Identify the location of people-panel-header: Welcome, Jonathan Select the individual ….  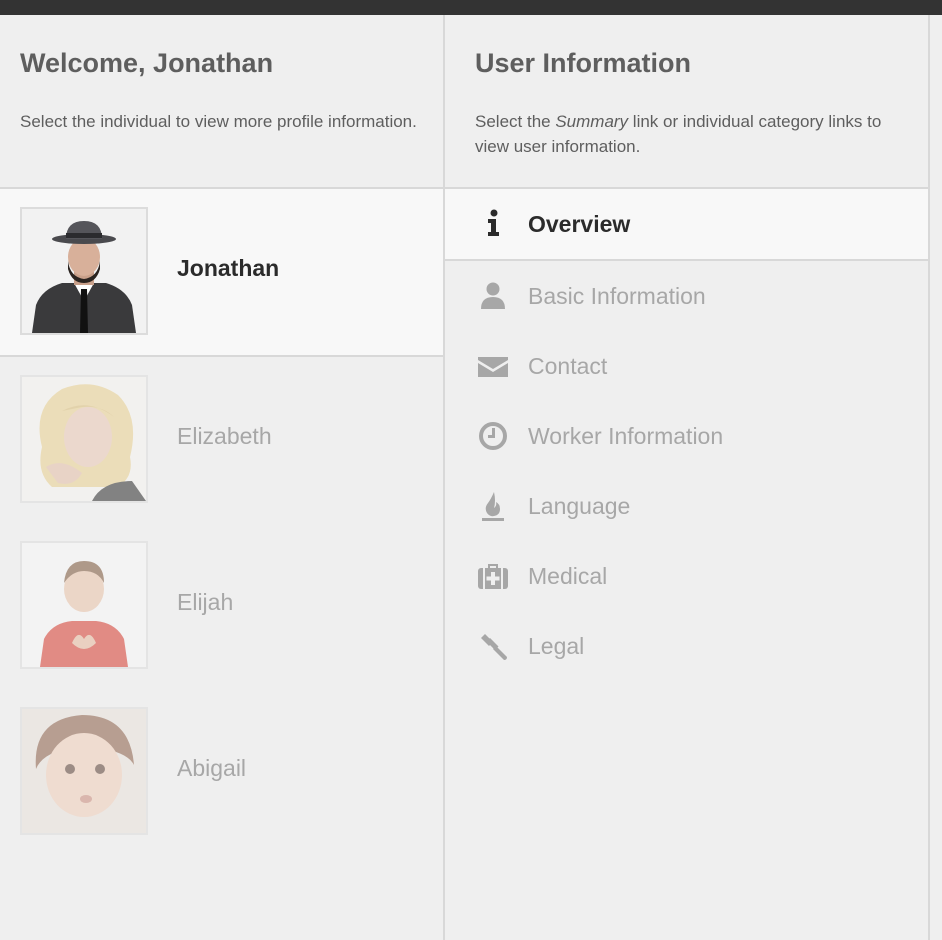
(221, 102).